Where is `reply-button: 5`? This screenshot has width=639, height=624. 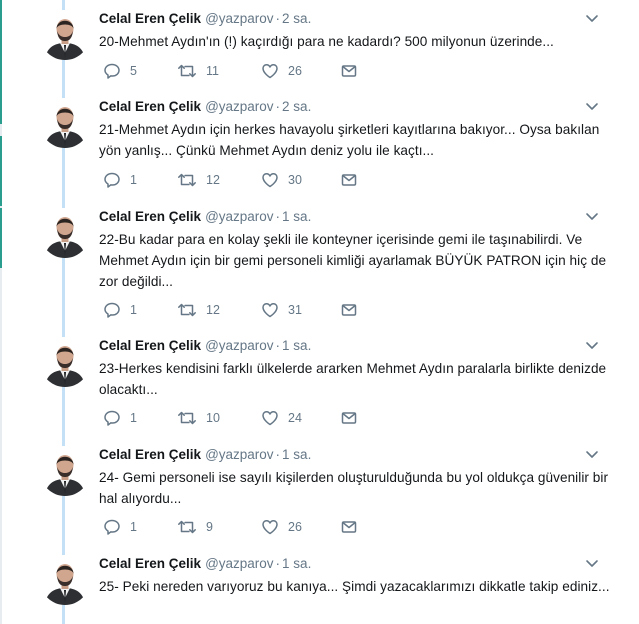
reply-button: 5 is located at coordinates (120, 71).